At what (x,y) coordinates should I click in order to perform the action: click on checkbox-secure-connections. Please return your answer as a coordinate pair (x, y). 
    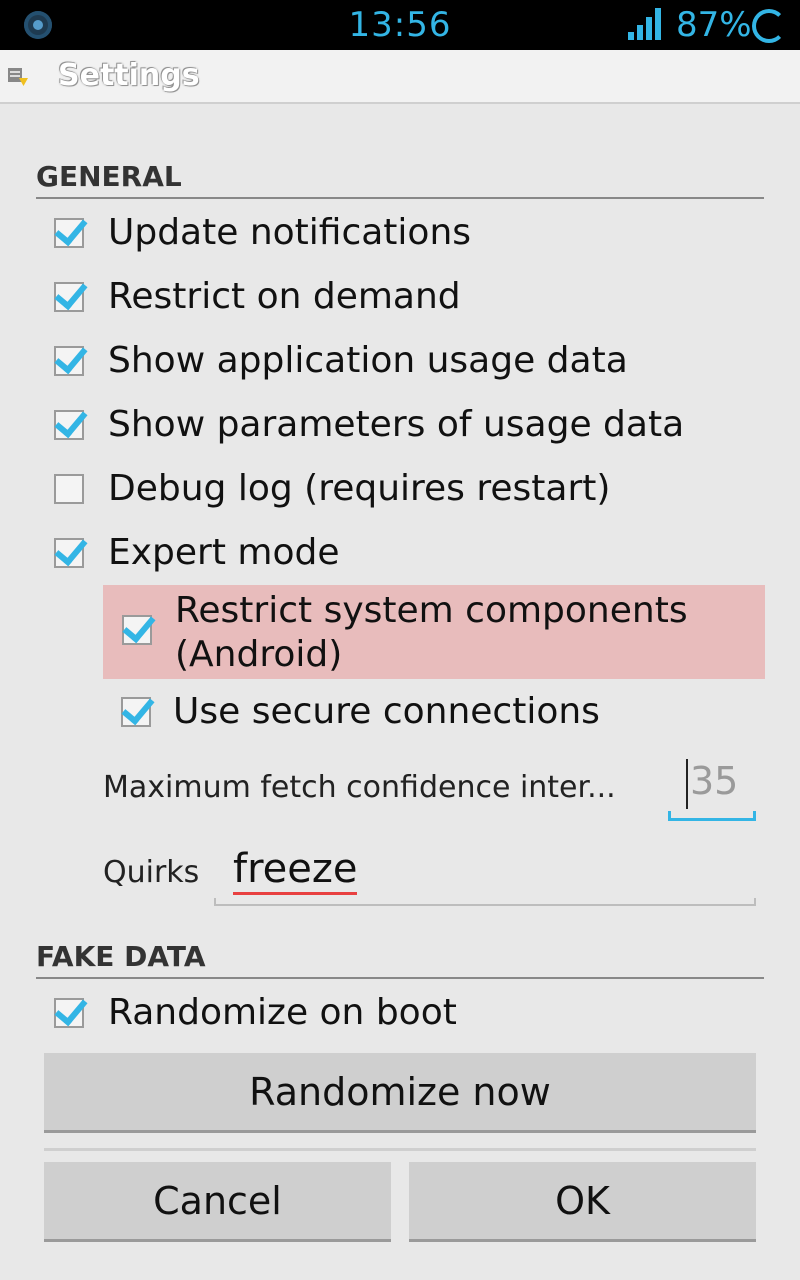
    Looking at the image, I should click on (136, 712).